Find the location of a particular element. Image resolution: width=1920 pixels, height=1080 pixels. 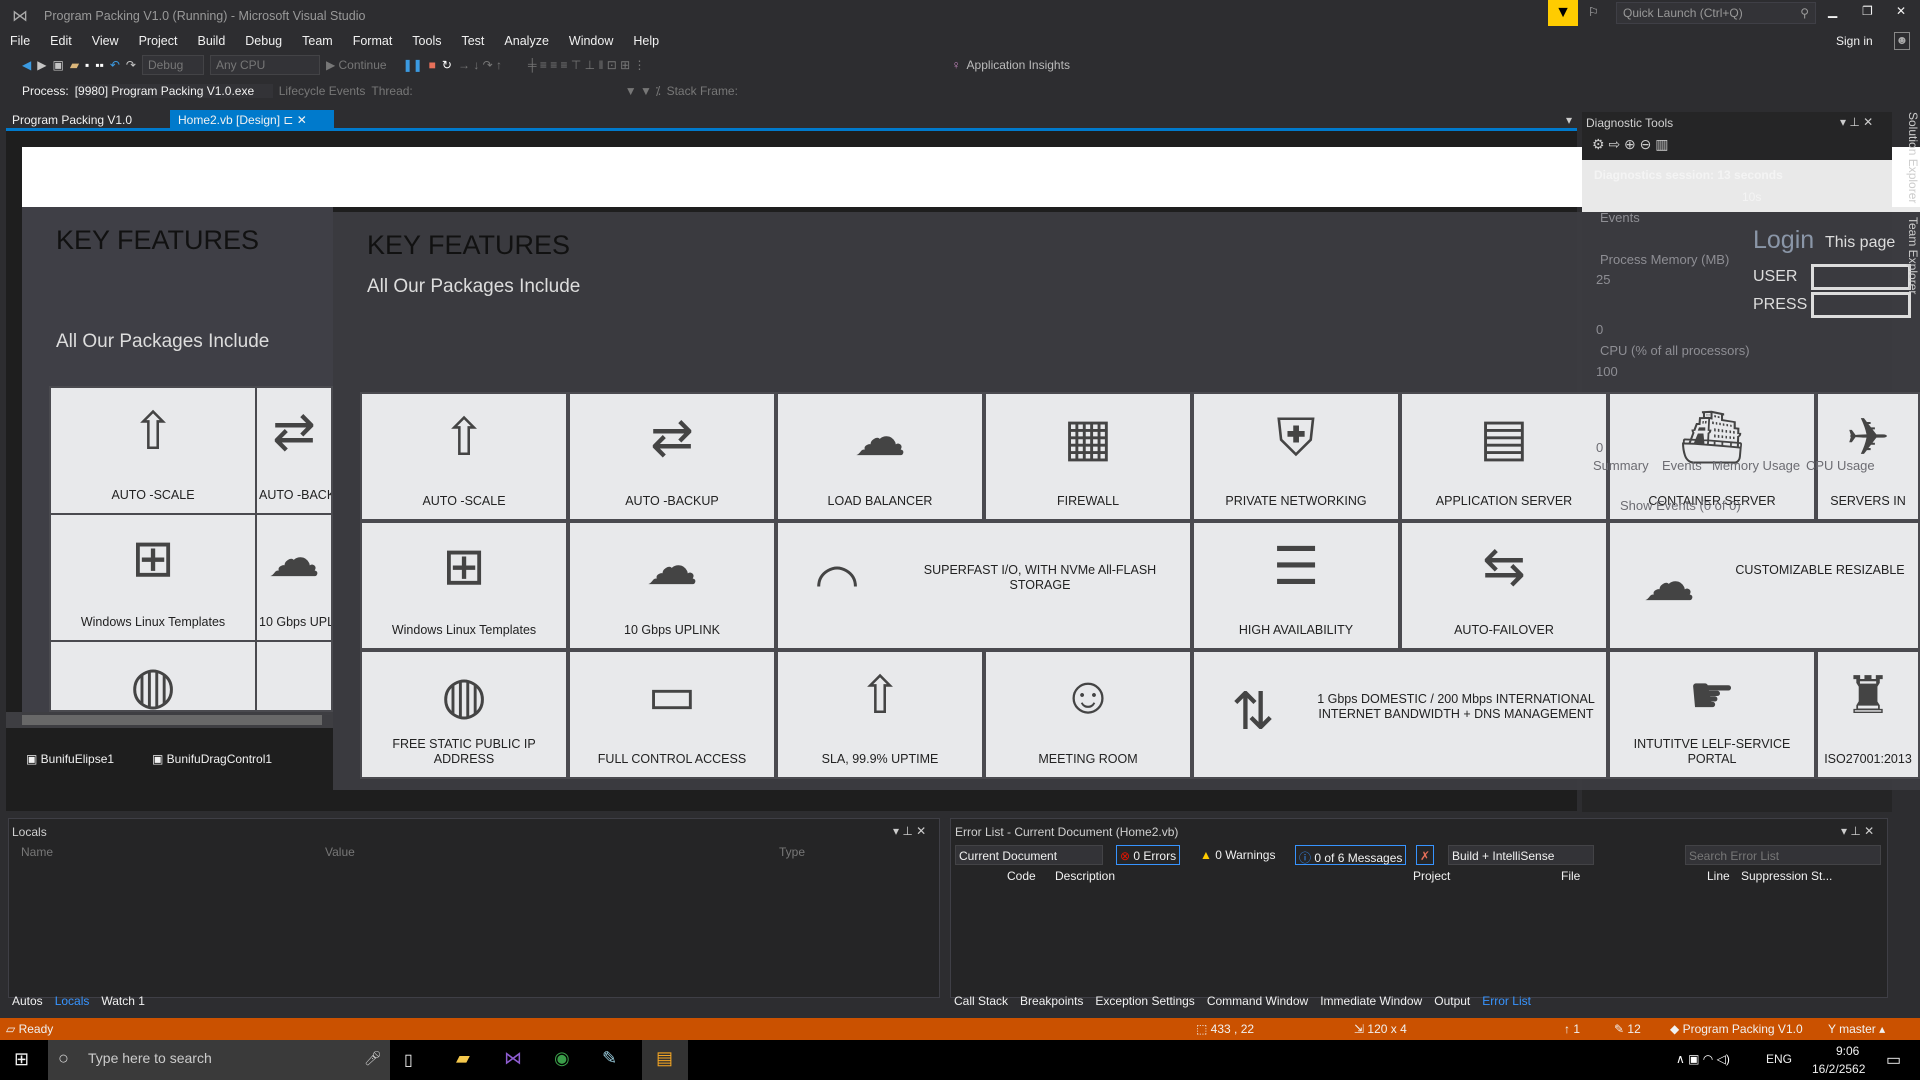

chrome-icon: ◉ is located at coordinates (562, 1058).